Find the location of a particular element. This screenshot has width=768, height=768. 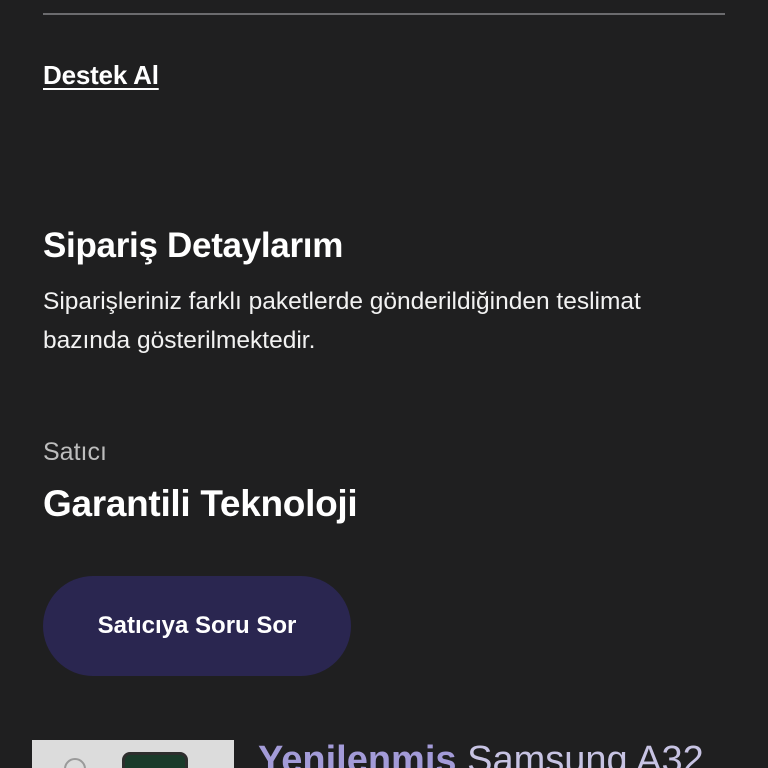

product-title: Yenilenmiş Samsung A32 is located at coordinates (481, 754).